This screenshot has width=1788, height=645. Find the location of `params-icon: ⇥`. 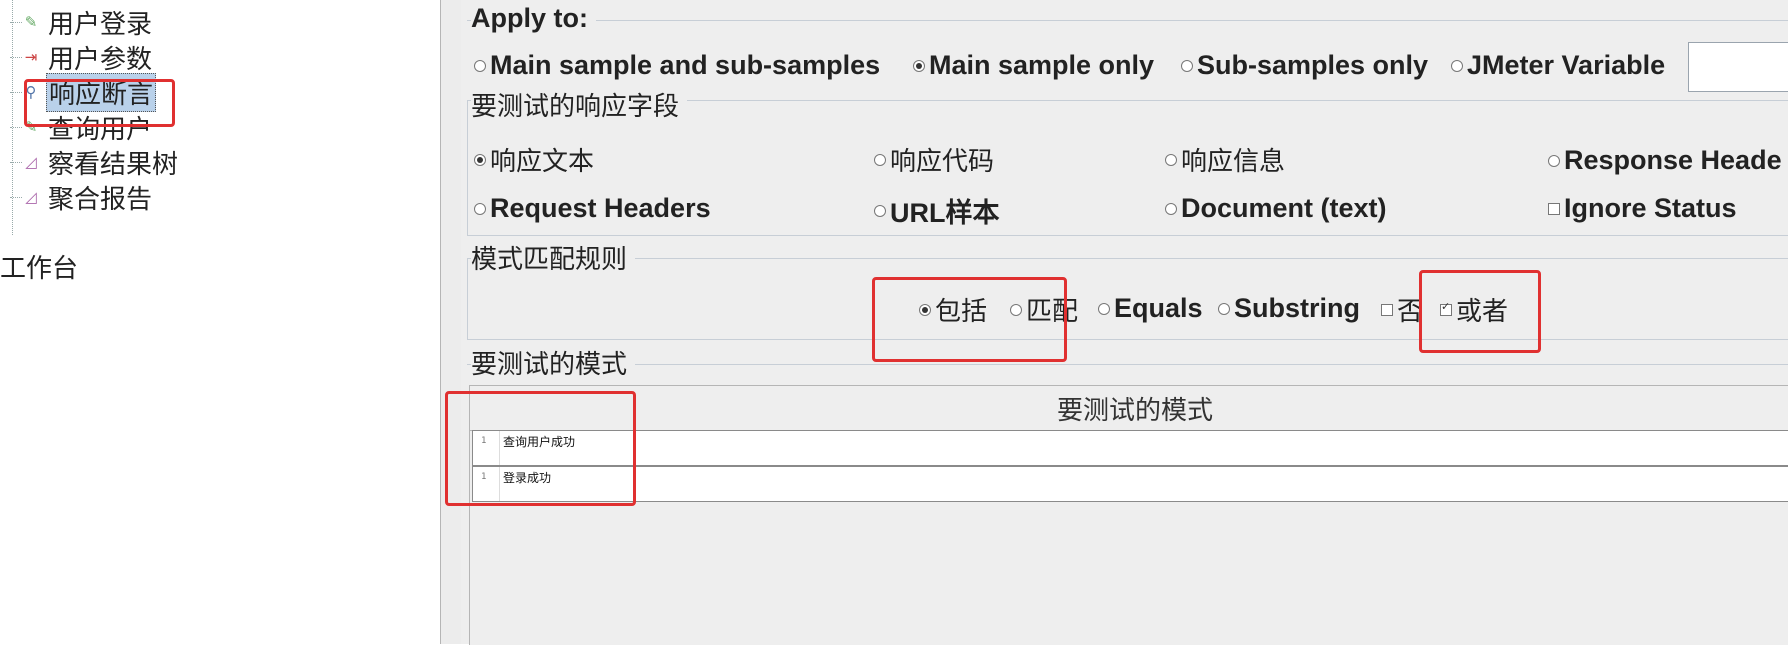

params-icon: ⇥ is located at coordinates (31, 57).